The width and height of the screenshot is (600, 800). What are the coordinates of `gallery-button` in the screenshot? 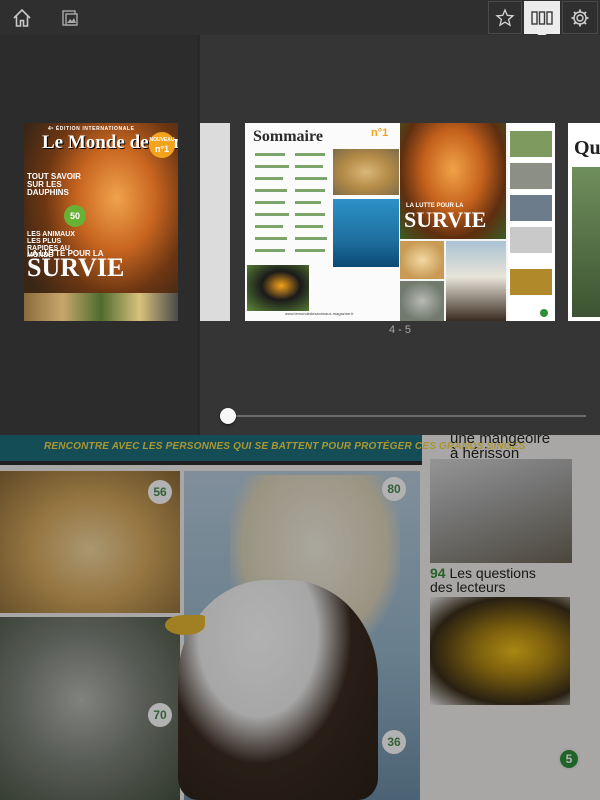 It's located at (70, 17).